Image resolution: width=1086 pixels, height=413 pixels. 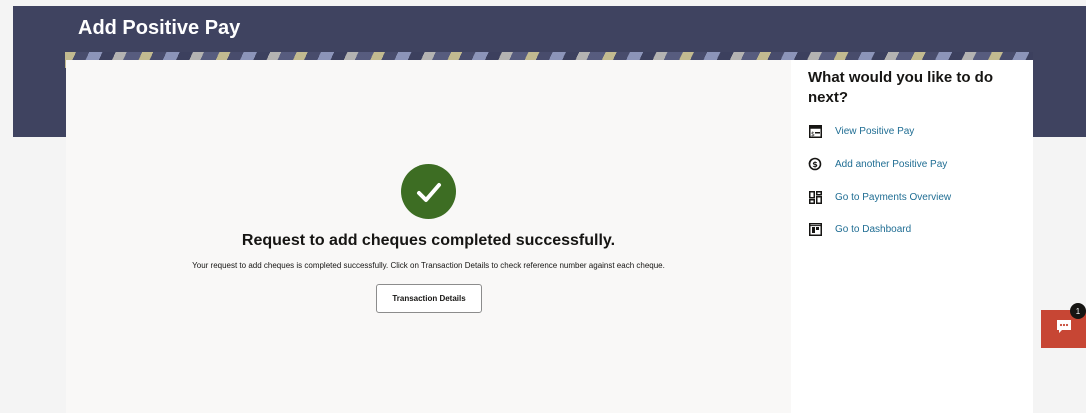 I want to click on view-positive-pay-link: $ View Positive Pay, so click(x=861, y=131).